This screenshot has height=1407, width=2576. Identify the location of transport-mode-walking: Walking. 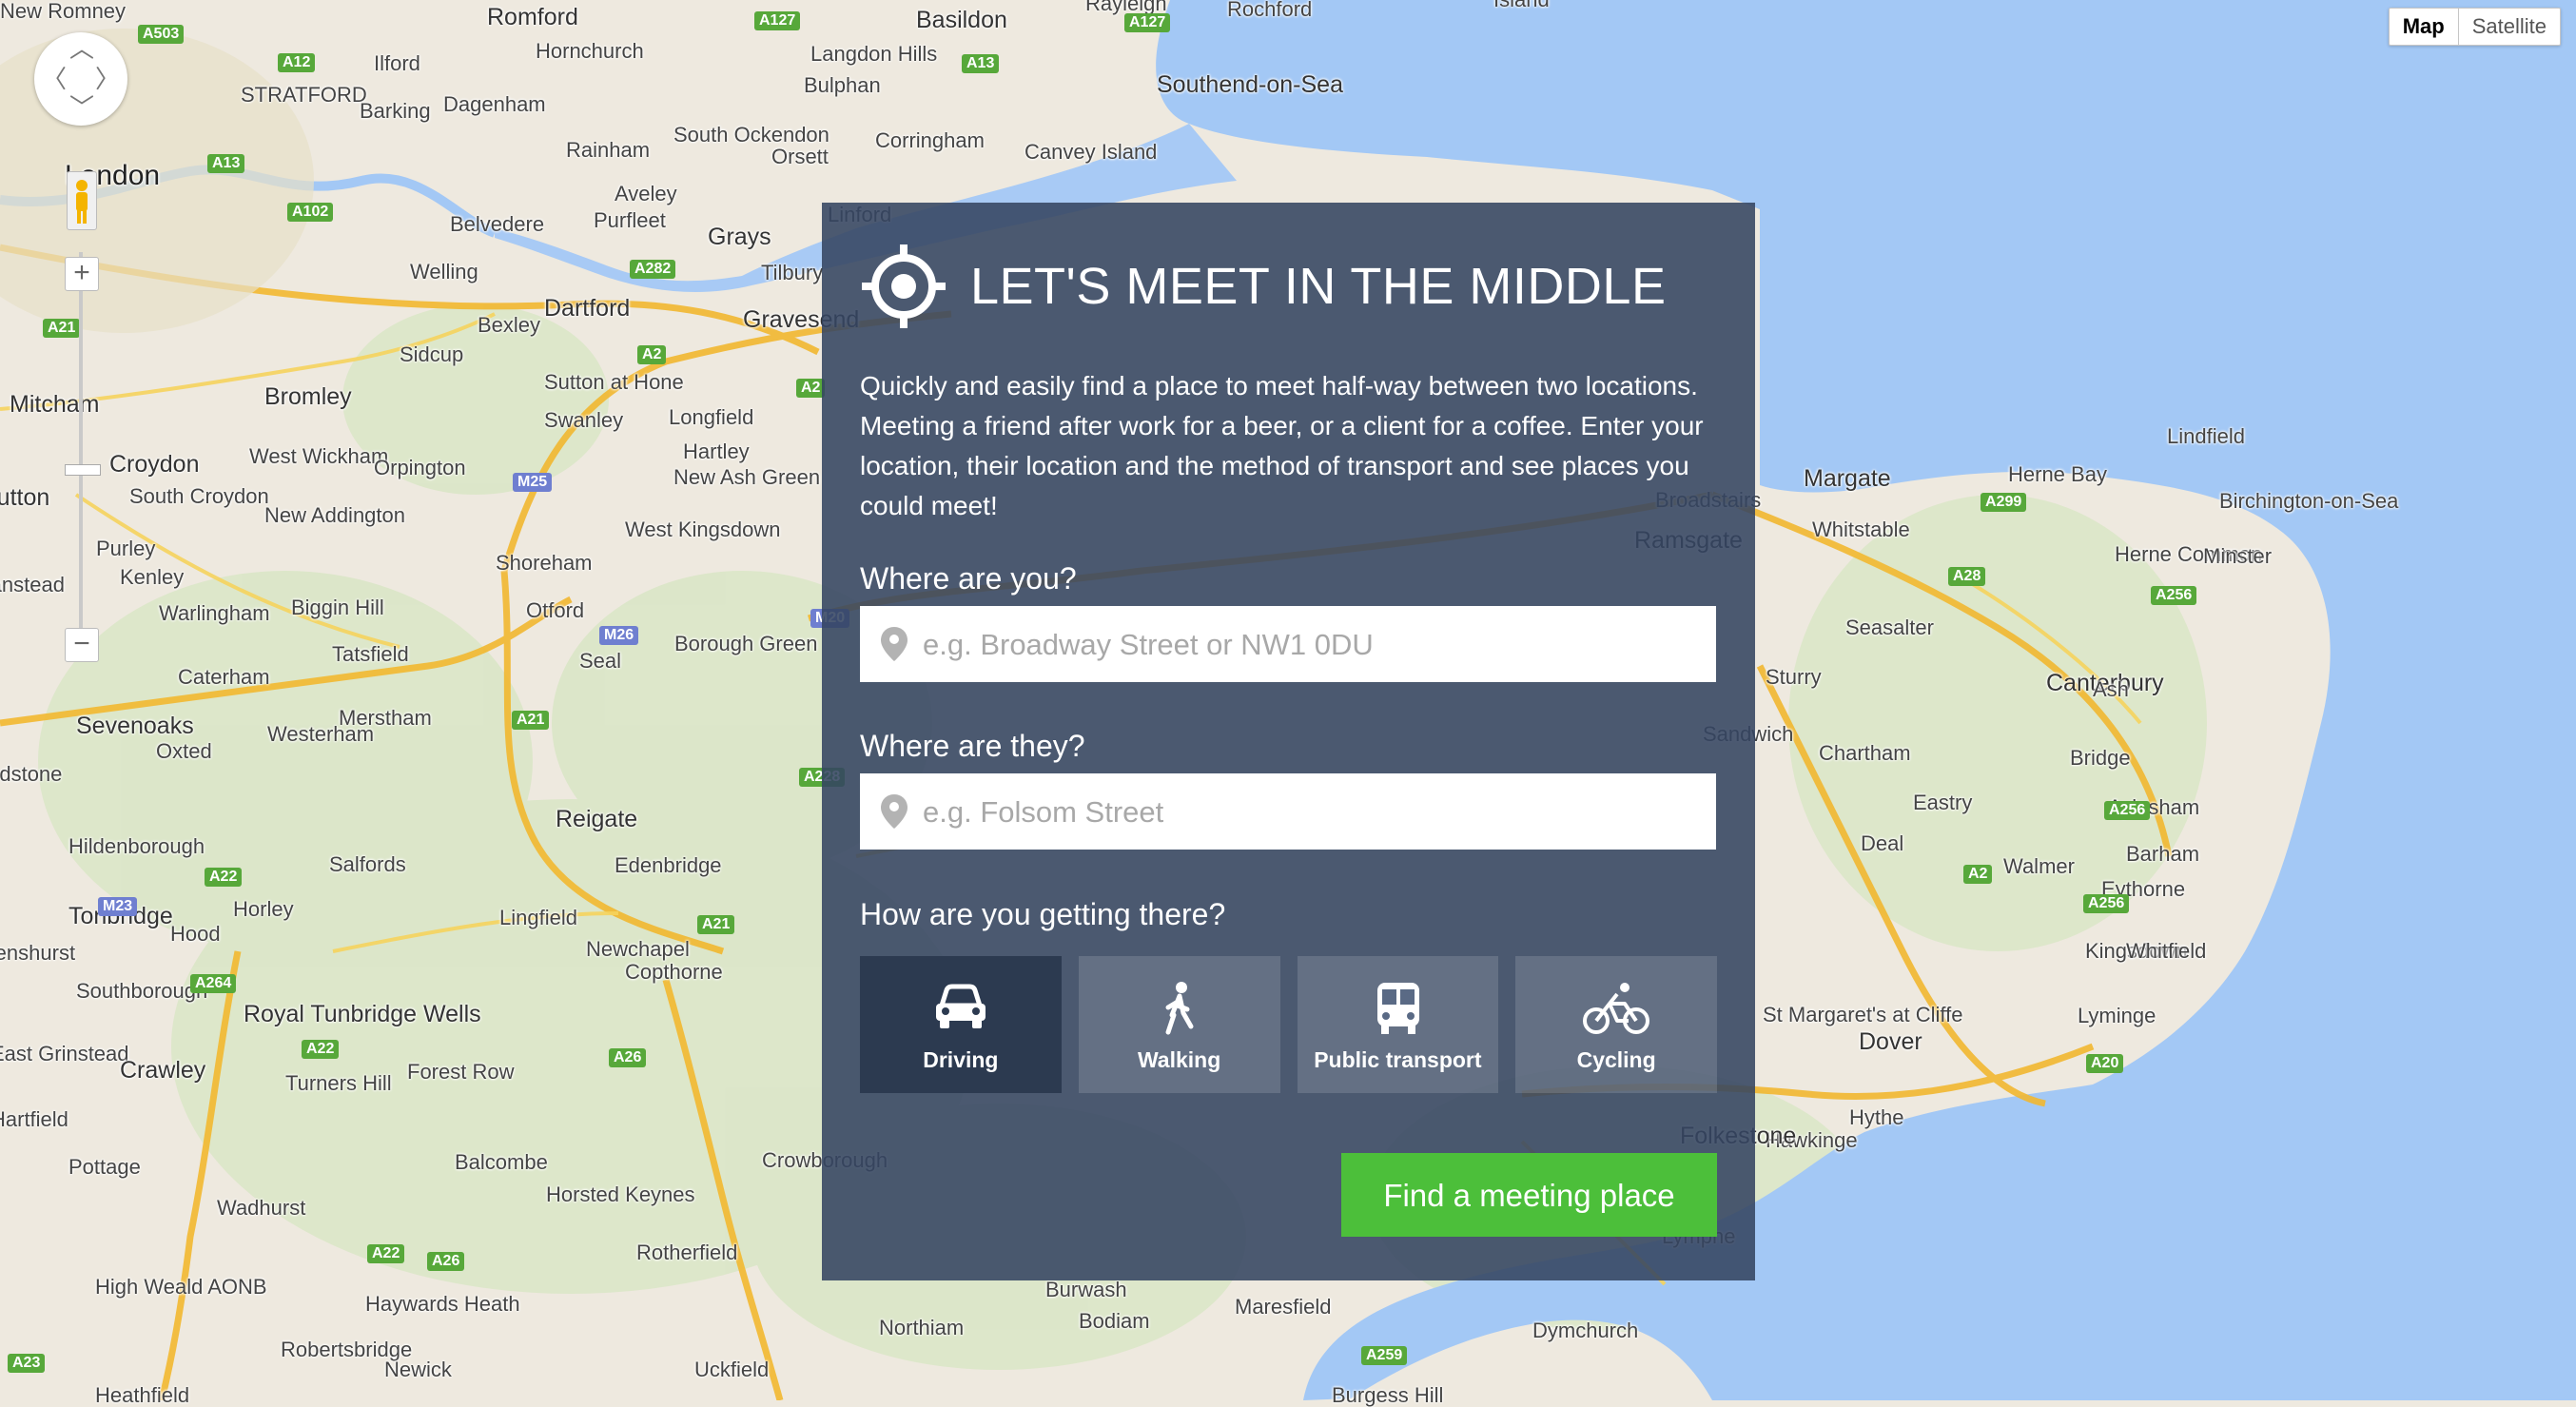
(1179, 1024).